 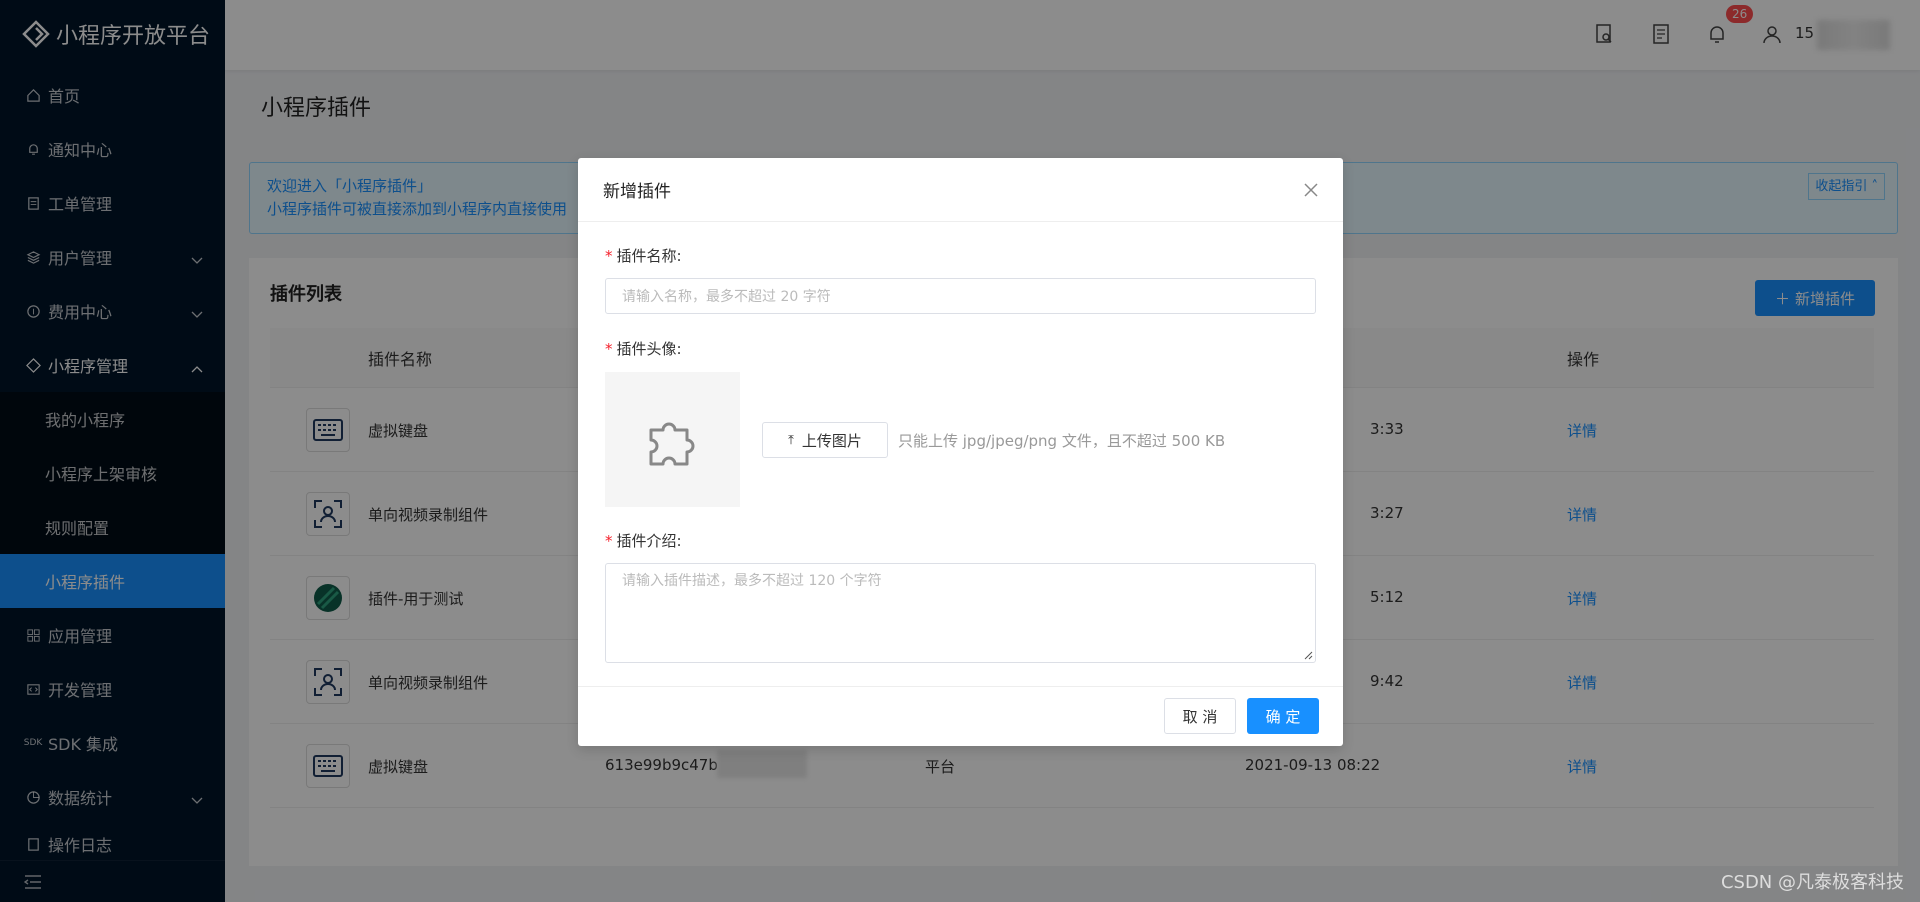 What do you see at coordinates (726, 297) in the screenshot?
I see `plugin-name-placeholder: 请输入名称，最多不超过 20 字符` at bounding box center [726, 297].